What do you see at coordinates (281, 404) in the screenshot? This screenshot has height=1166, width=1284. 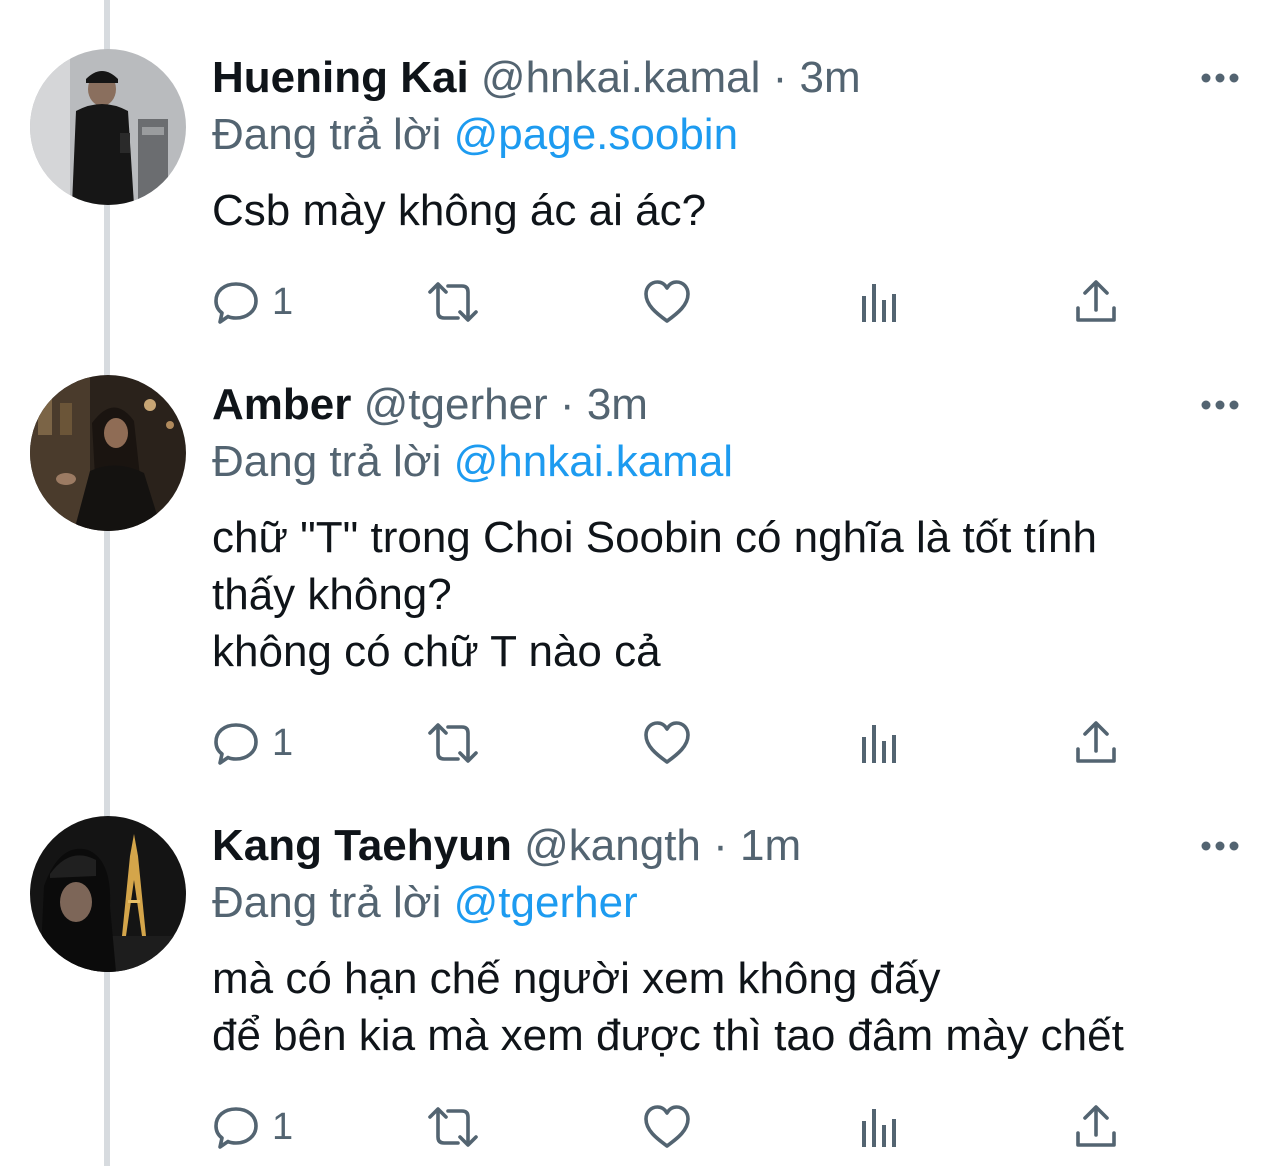 I see `display-name: Amber` at bounding box center [281, 404].